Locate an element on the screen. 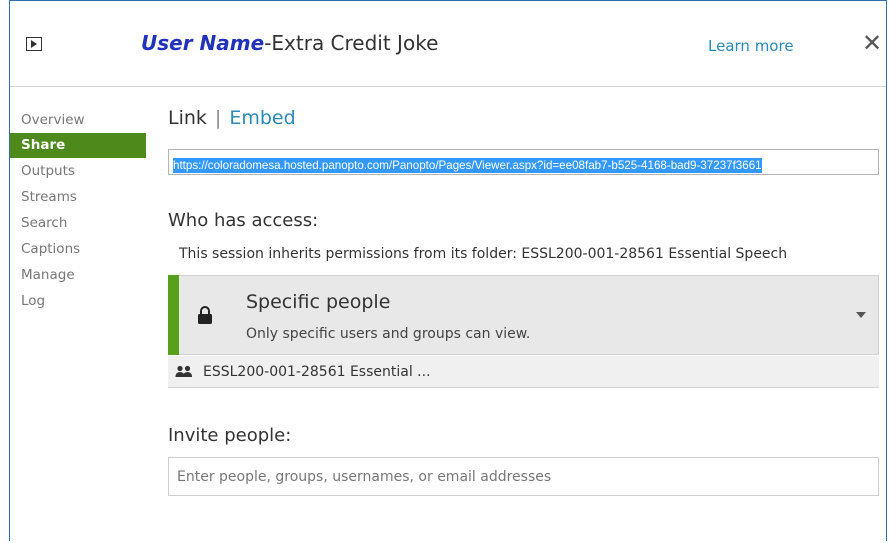 This screenshot has width=889, height=543. sidebar-item-streams: Streams is located at coordinates (78, 197).